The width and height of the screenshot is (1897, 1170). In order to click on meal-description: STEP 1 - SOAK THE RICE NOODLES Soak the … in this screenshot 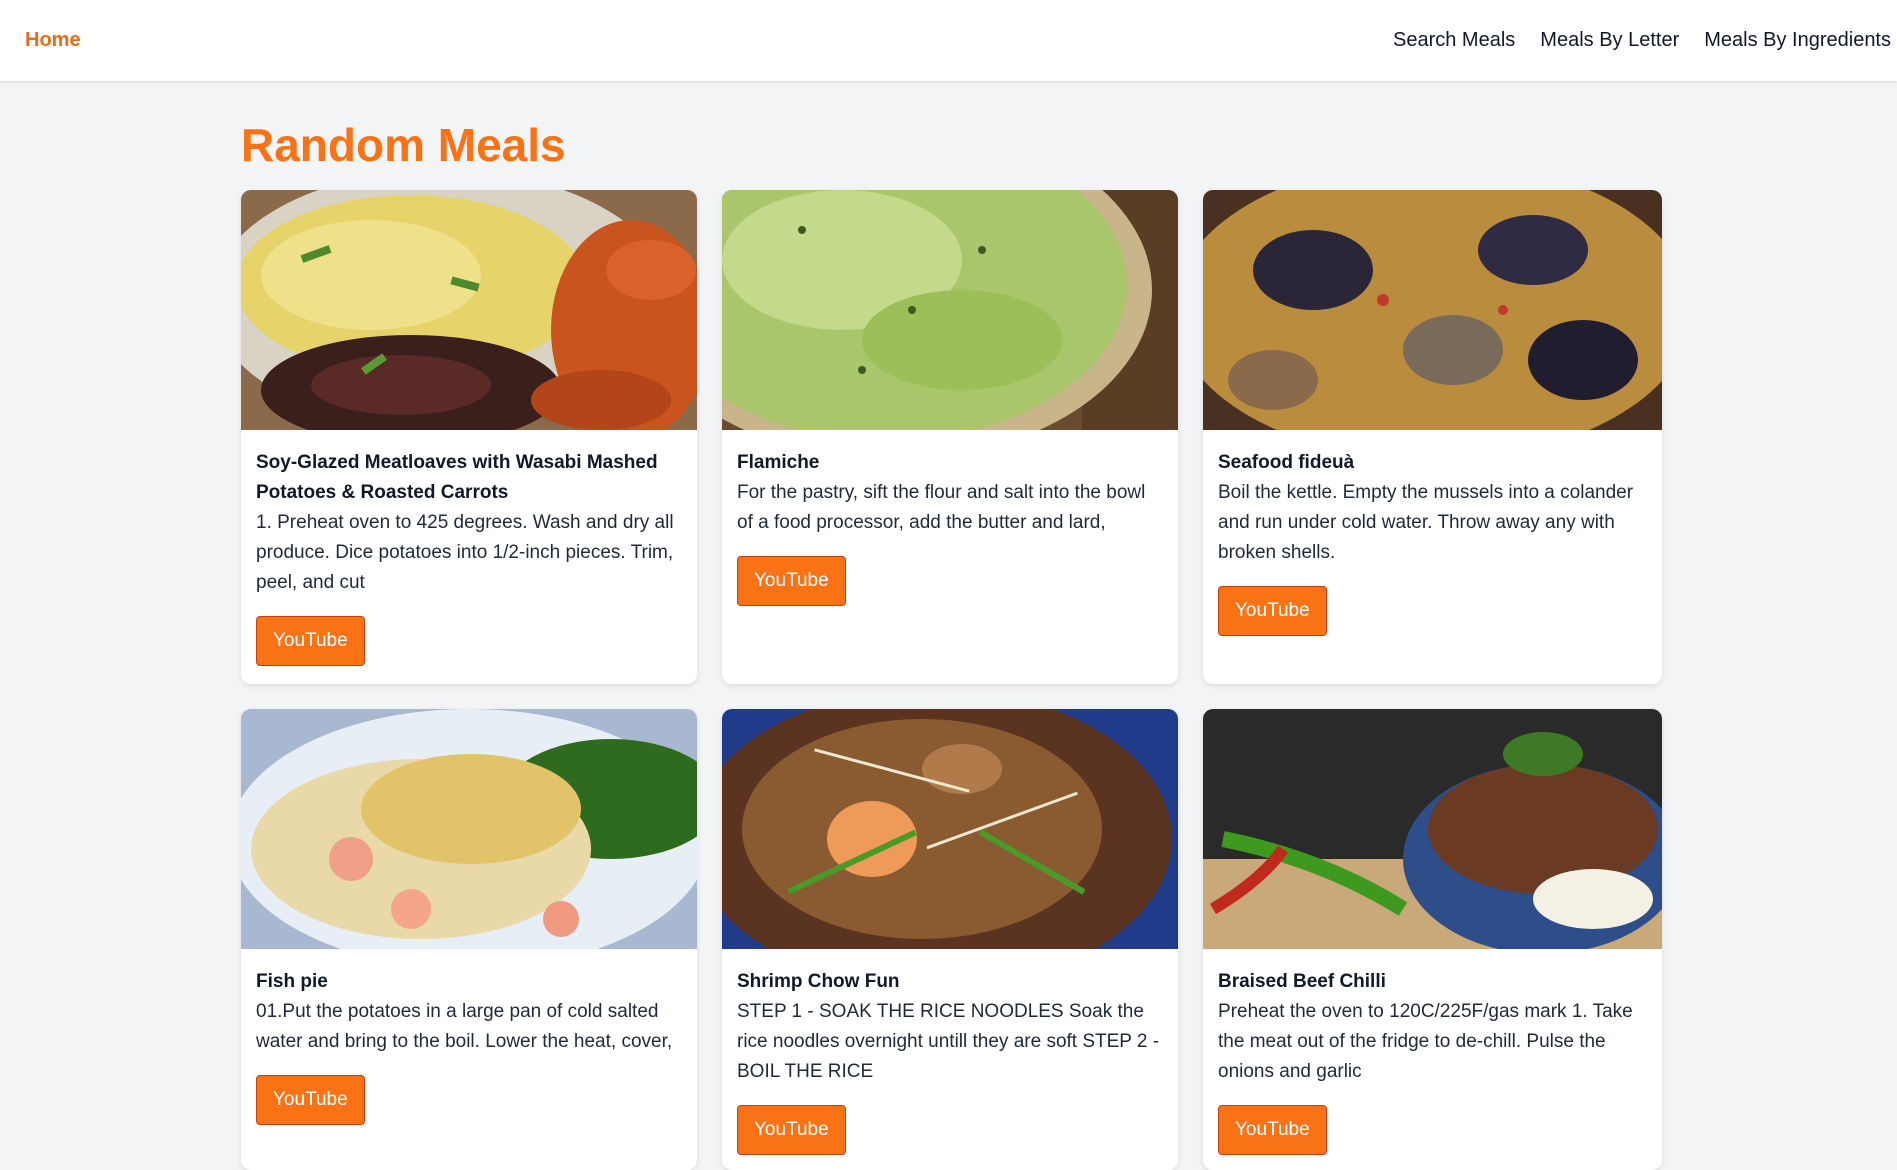, I will do `click(948, 1041)`.